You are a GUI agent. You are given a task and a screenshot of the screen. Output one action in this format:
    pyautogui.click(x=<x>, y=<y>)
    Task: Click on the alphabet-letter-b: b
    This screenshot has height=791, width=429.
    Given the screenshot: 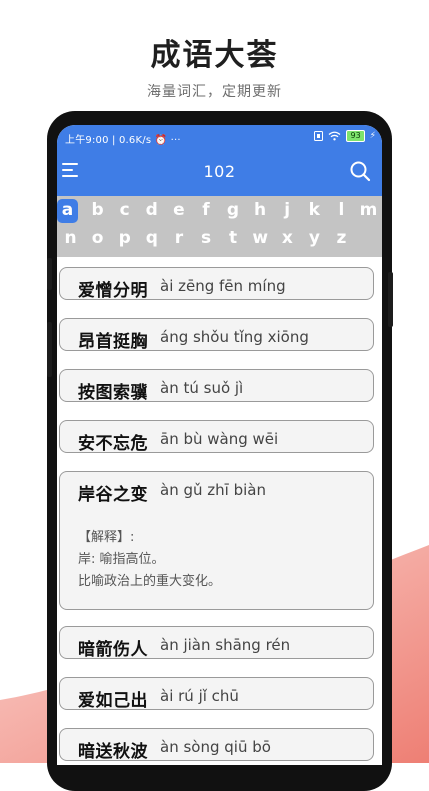 What is the action you would take?
    pyautogui.click(x=97, y=211)
    